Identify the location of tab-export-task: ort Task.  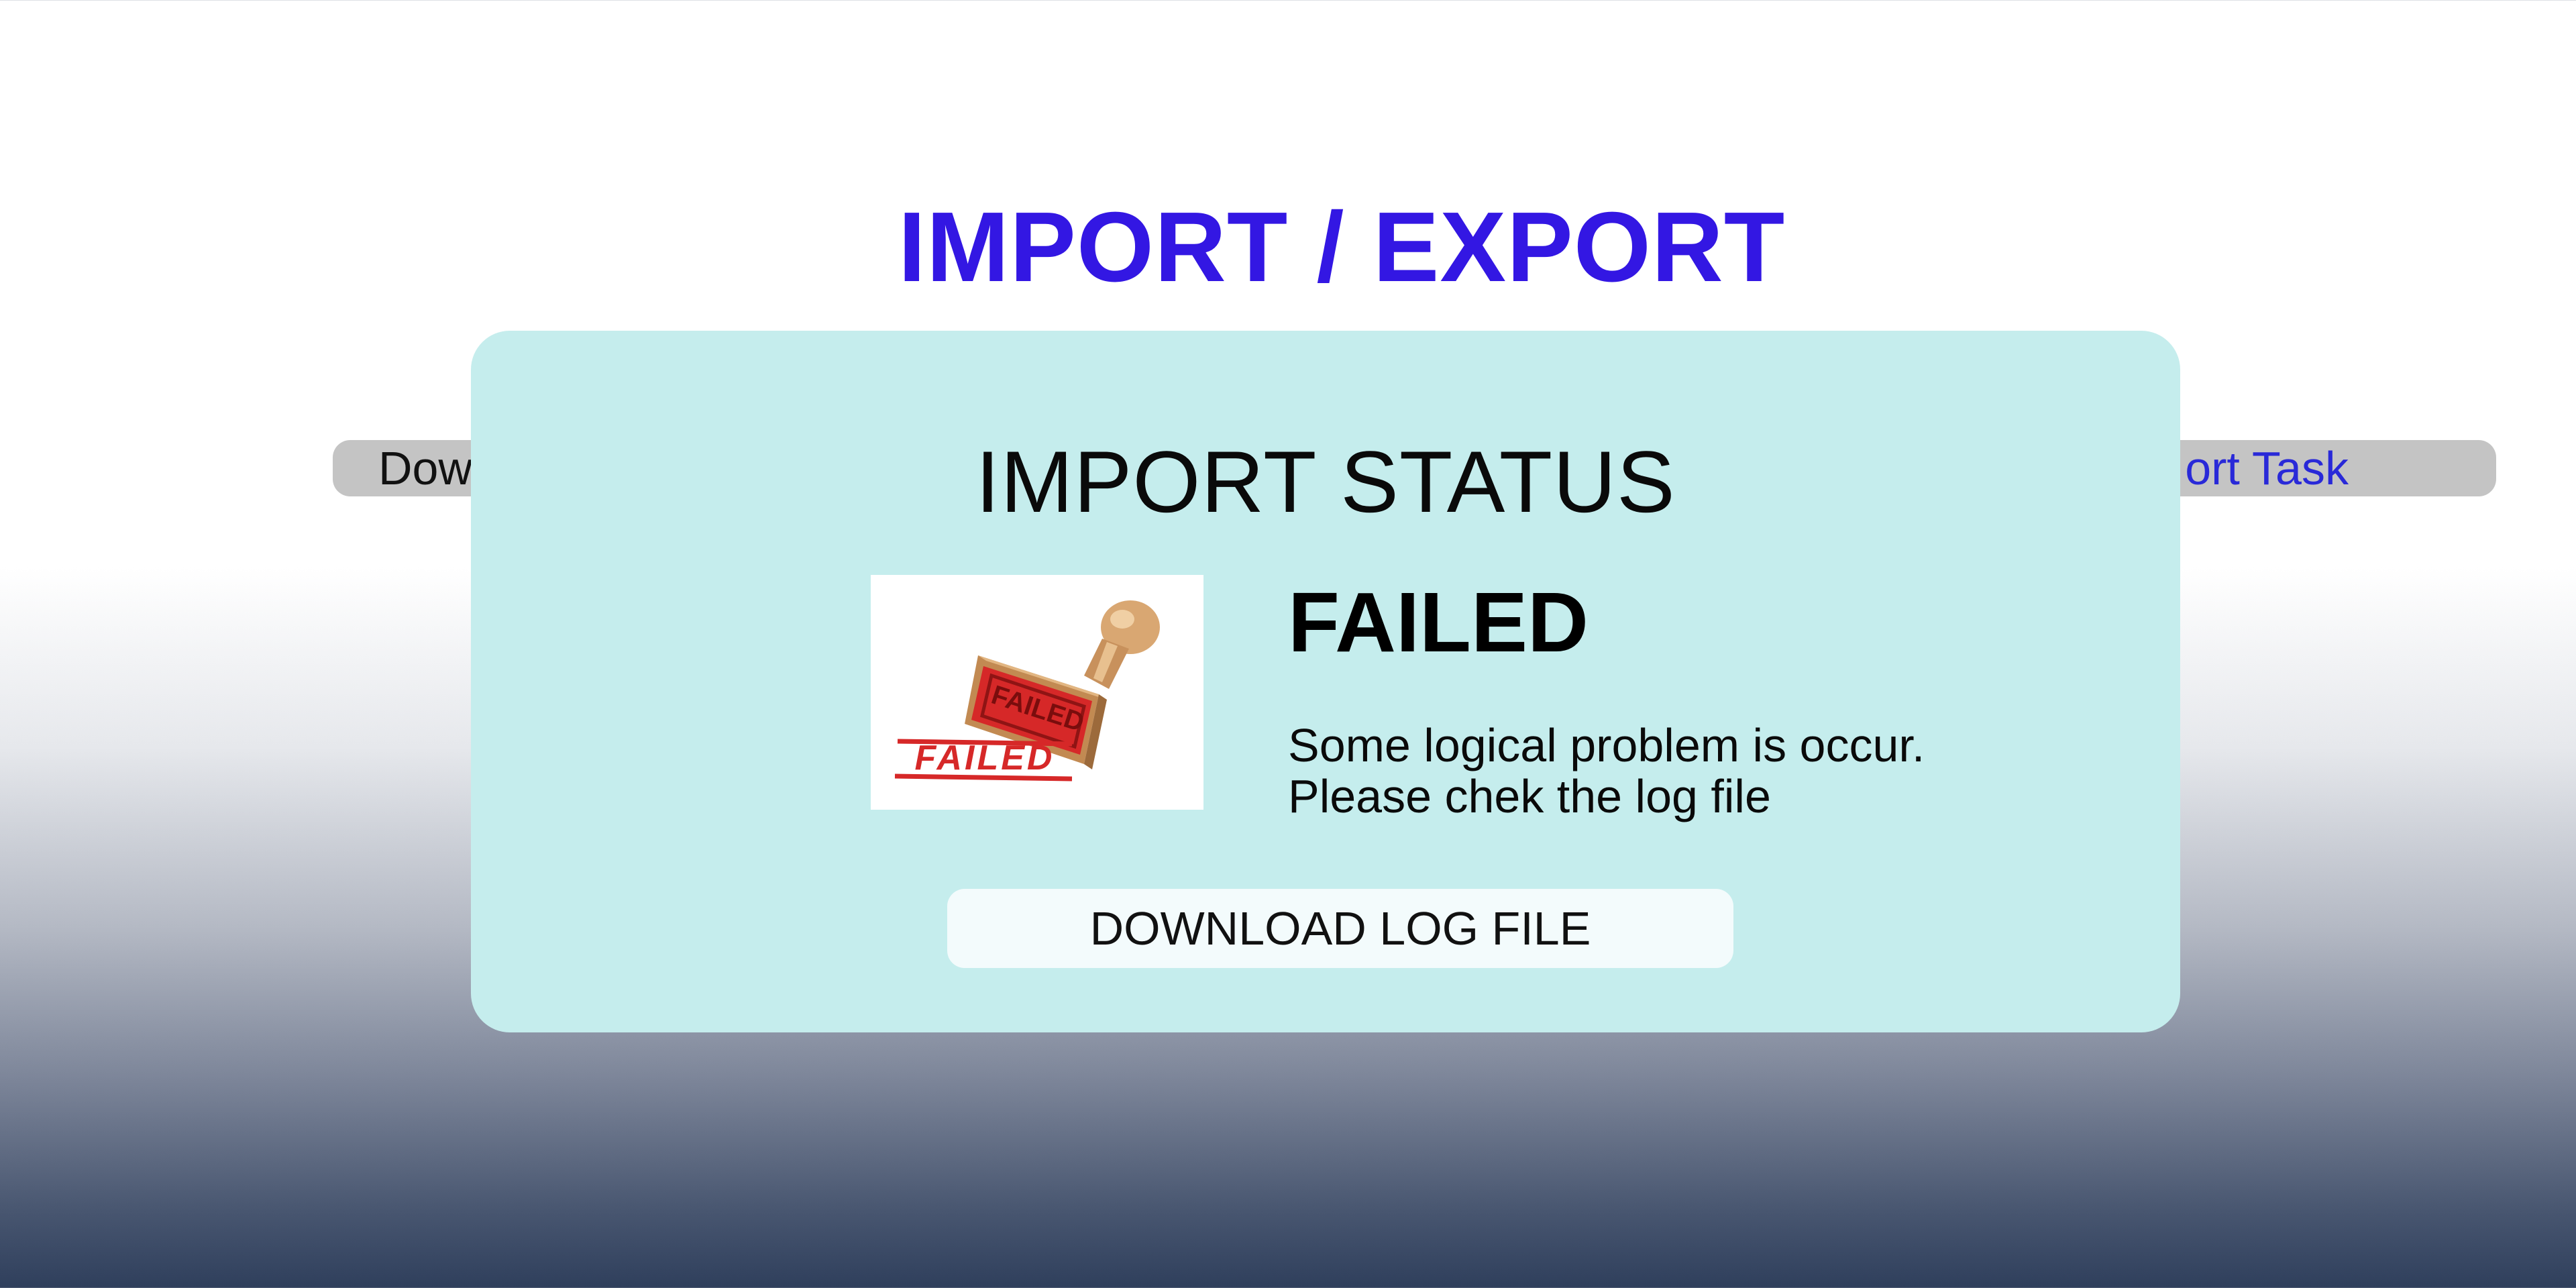
(2267, 468).